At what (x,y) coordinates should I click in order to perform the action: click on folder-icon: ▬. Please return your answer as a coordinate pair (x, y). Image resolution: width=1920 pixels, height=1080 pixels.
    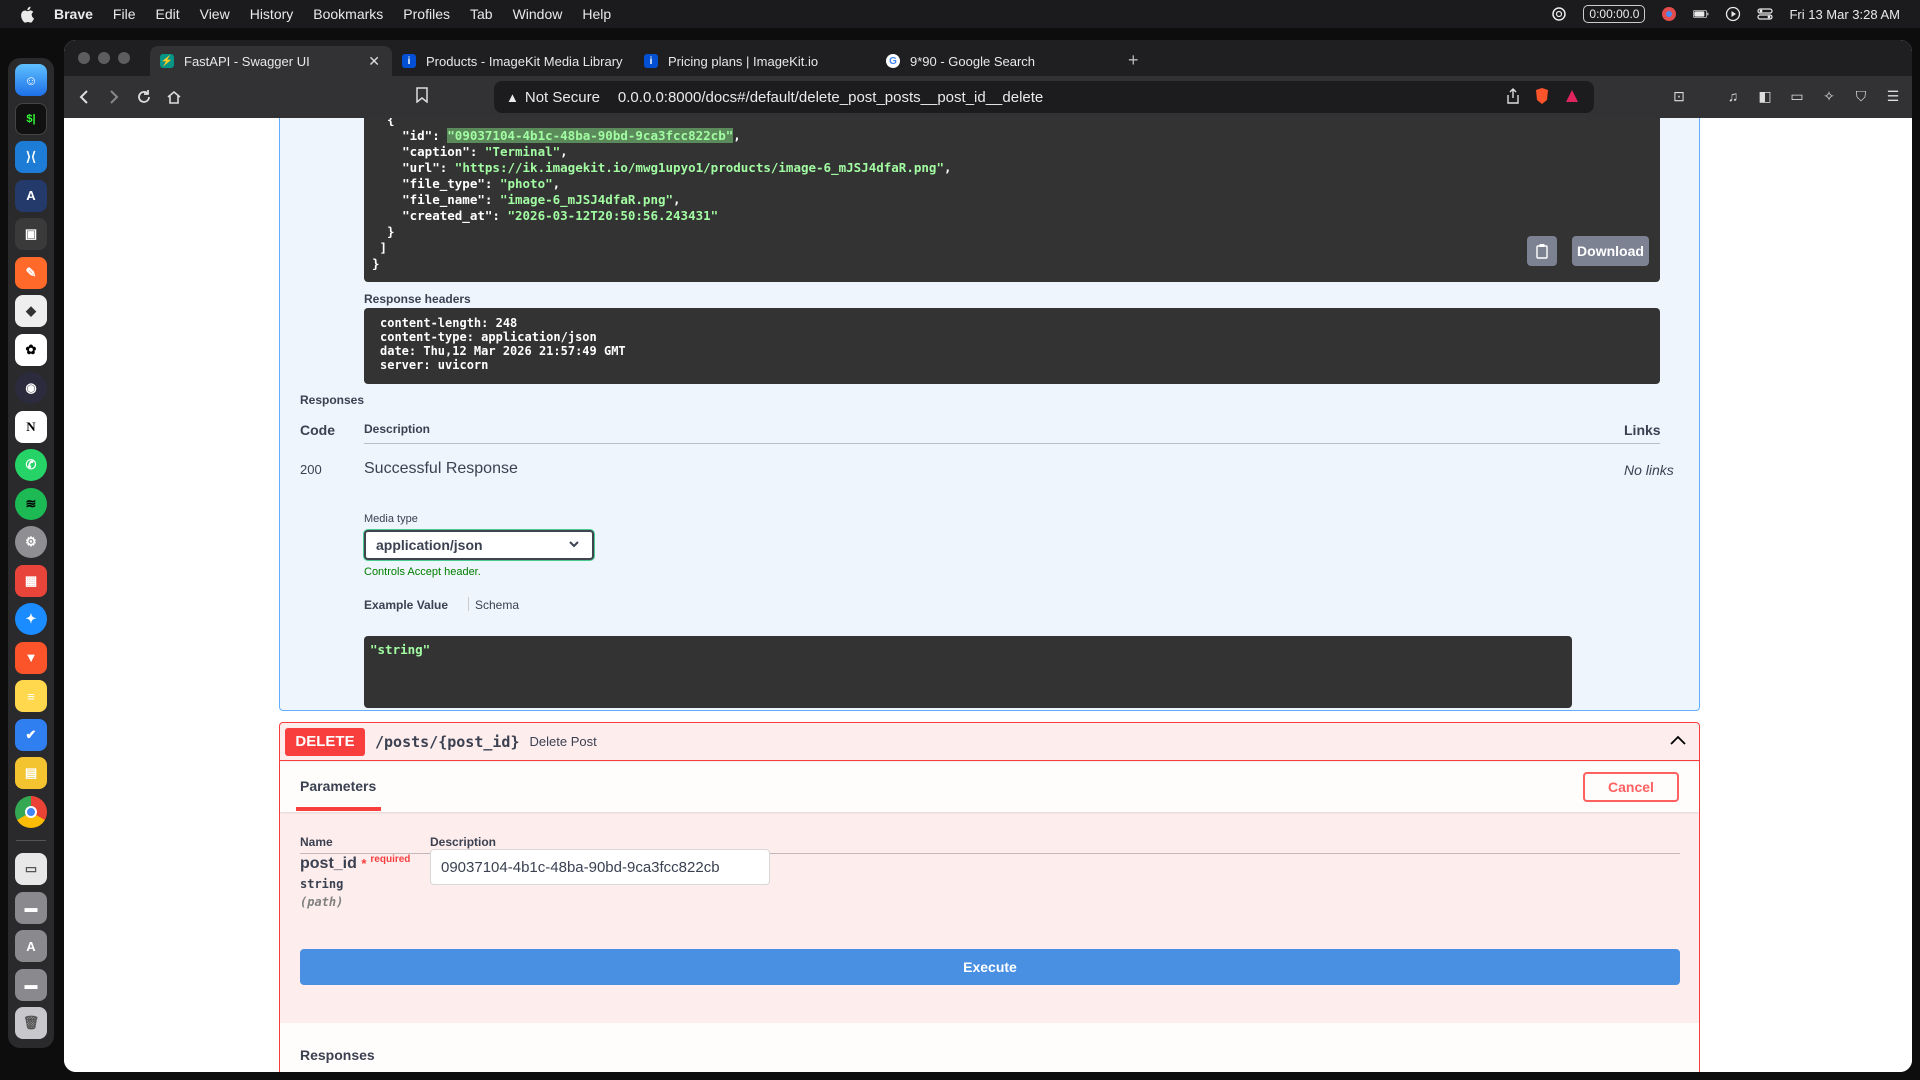
    Looking at the image, I should click on (31, 907).